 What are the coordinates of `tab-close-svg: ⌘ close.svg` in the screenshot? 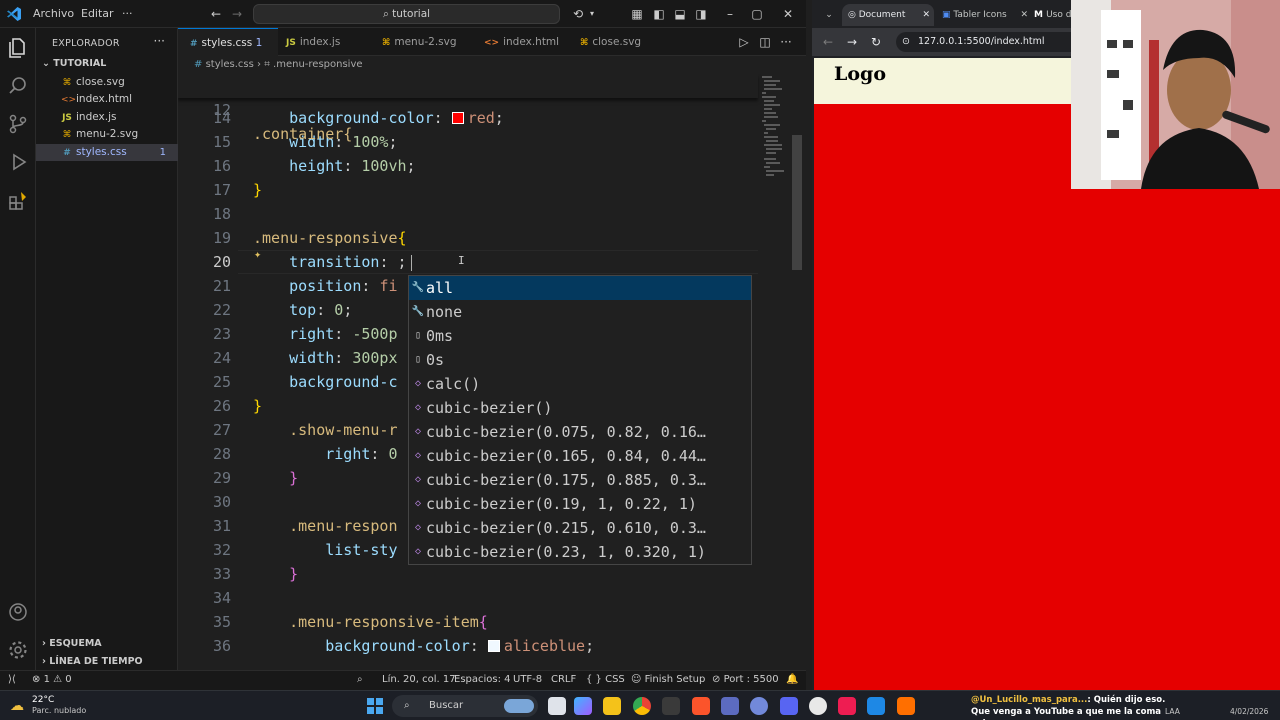 It's located at (625, 42).